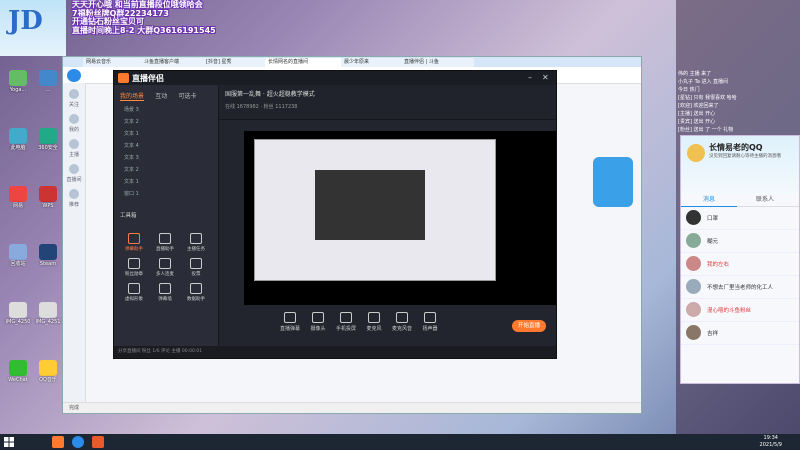  I want to click on desktop-icon: WPS, so click(48, 197).